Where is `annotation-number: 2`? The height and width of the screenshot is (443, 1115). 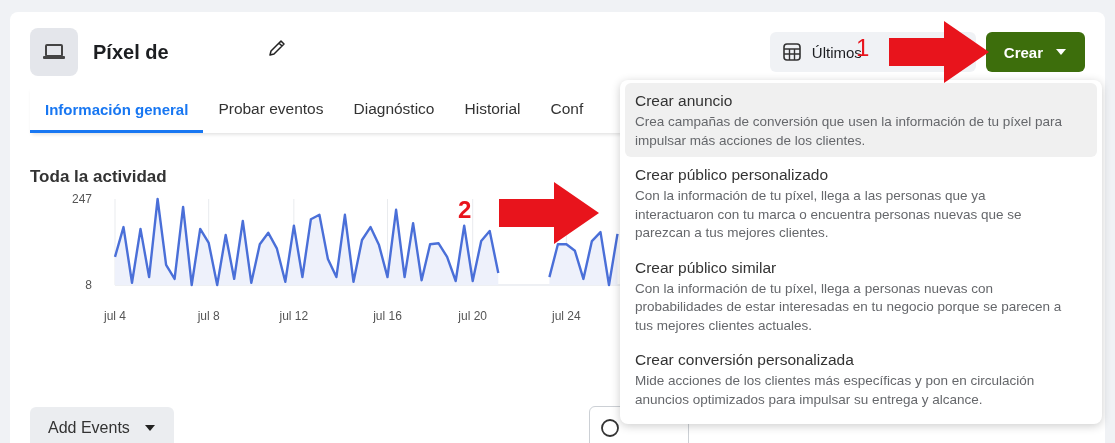 annotation-number: 2 is located at coordinates (465, 210).